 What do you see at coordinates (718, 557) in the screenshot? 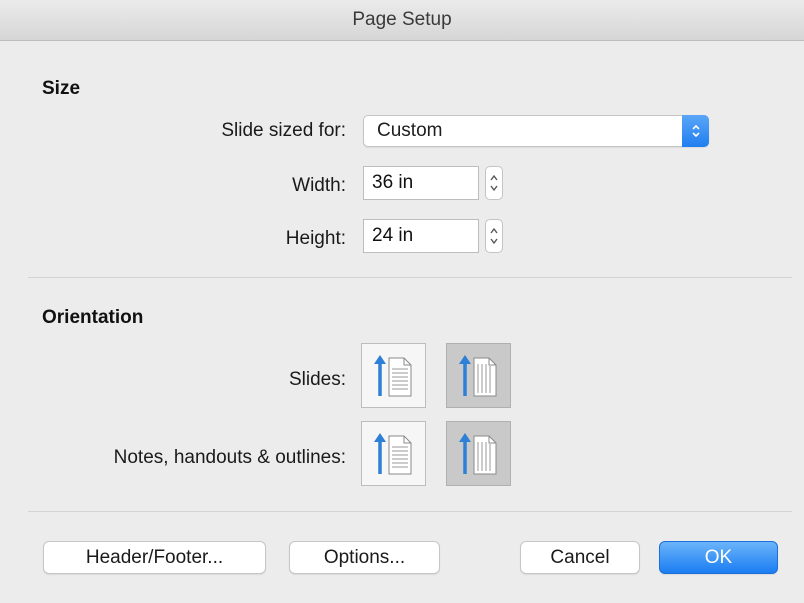
I see `ok-button: OK` at bounding box center [718, 557].